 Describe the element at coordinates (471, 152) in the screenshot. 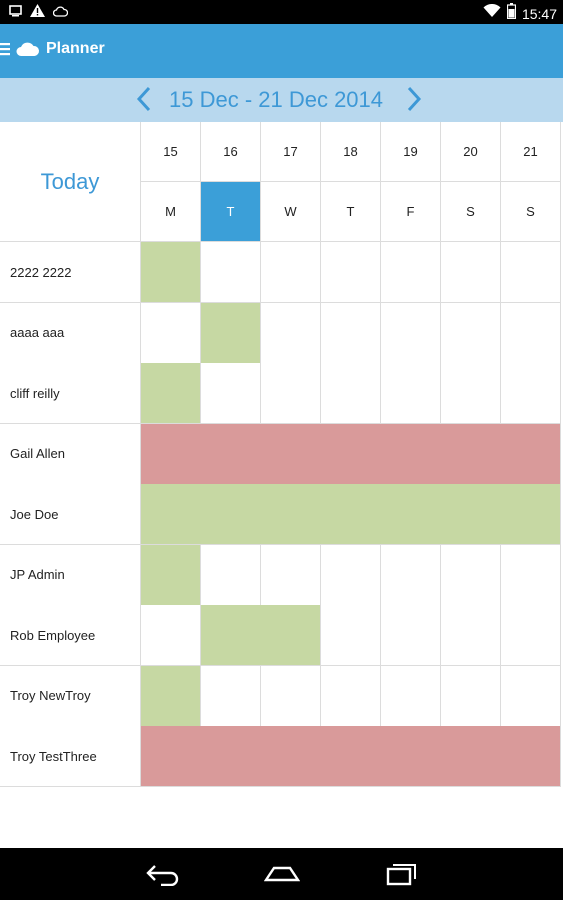

I see `day-number: 20` at that location.